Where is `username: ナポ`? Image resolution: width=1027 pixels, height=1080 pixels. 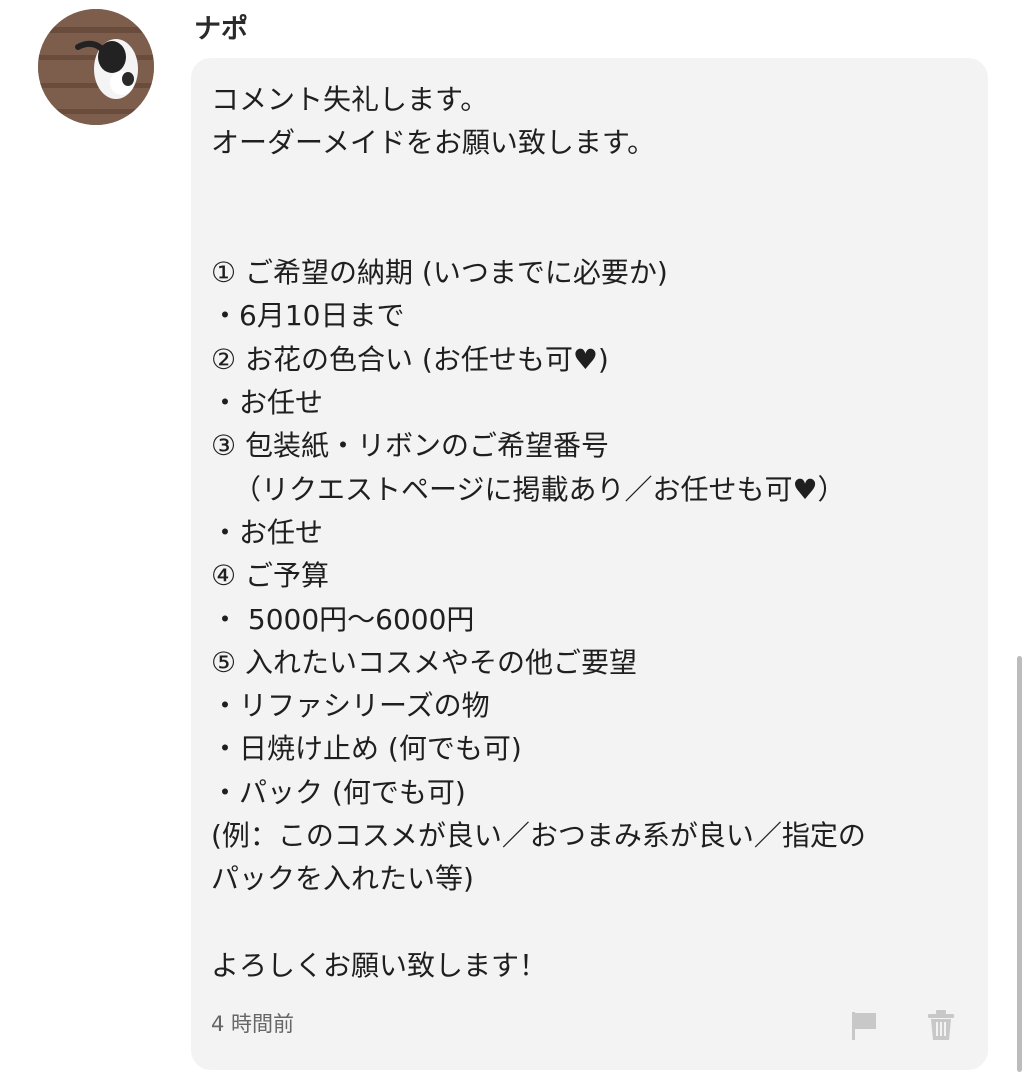
username: ナポ is located at coordinates (221, 30).